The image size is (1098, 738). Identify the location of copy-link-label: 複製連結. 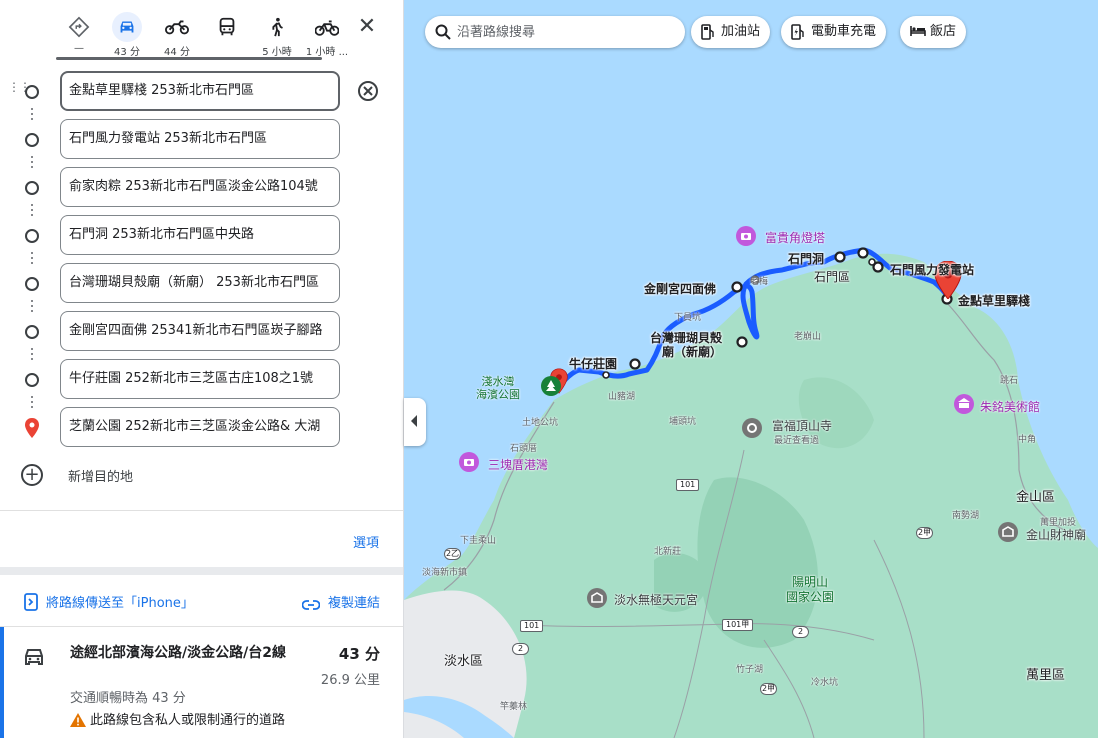
(353, 603).